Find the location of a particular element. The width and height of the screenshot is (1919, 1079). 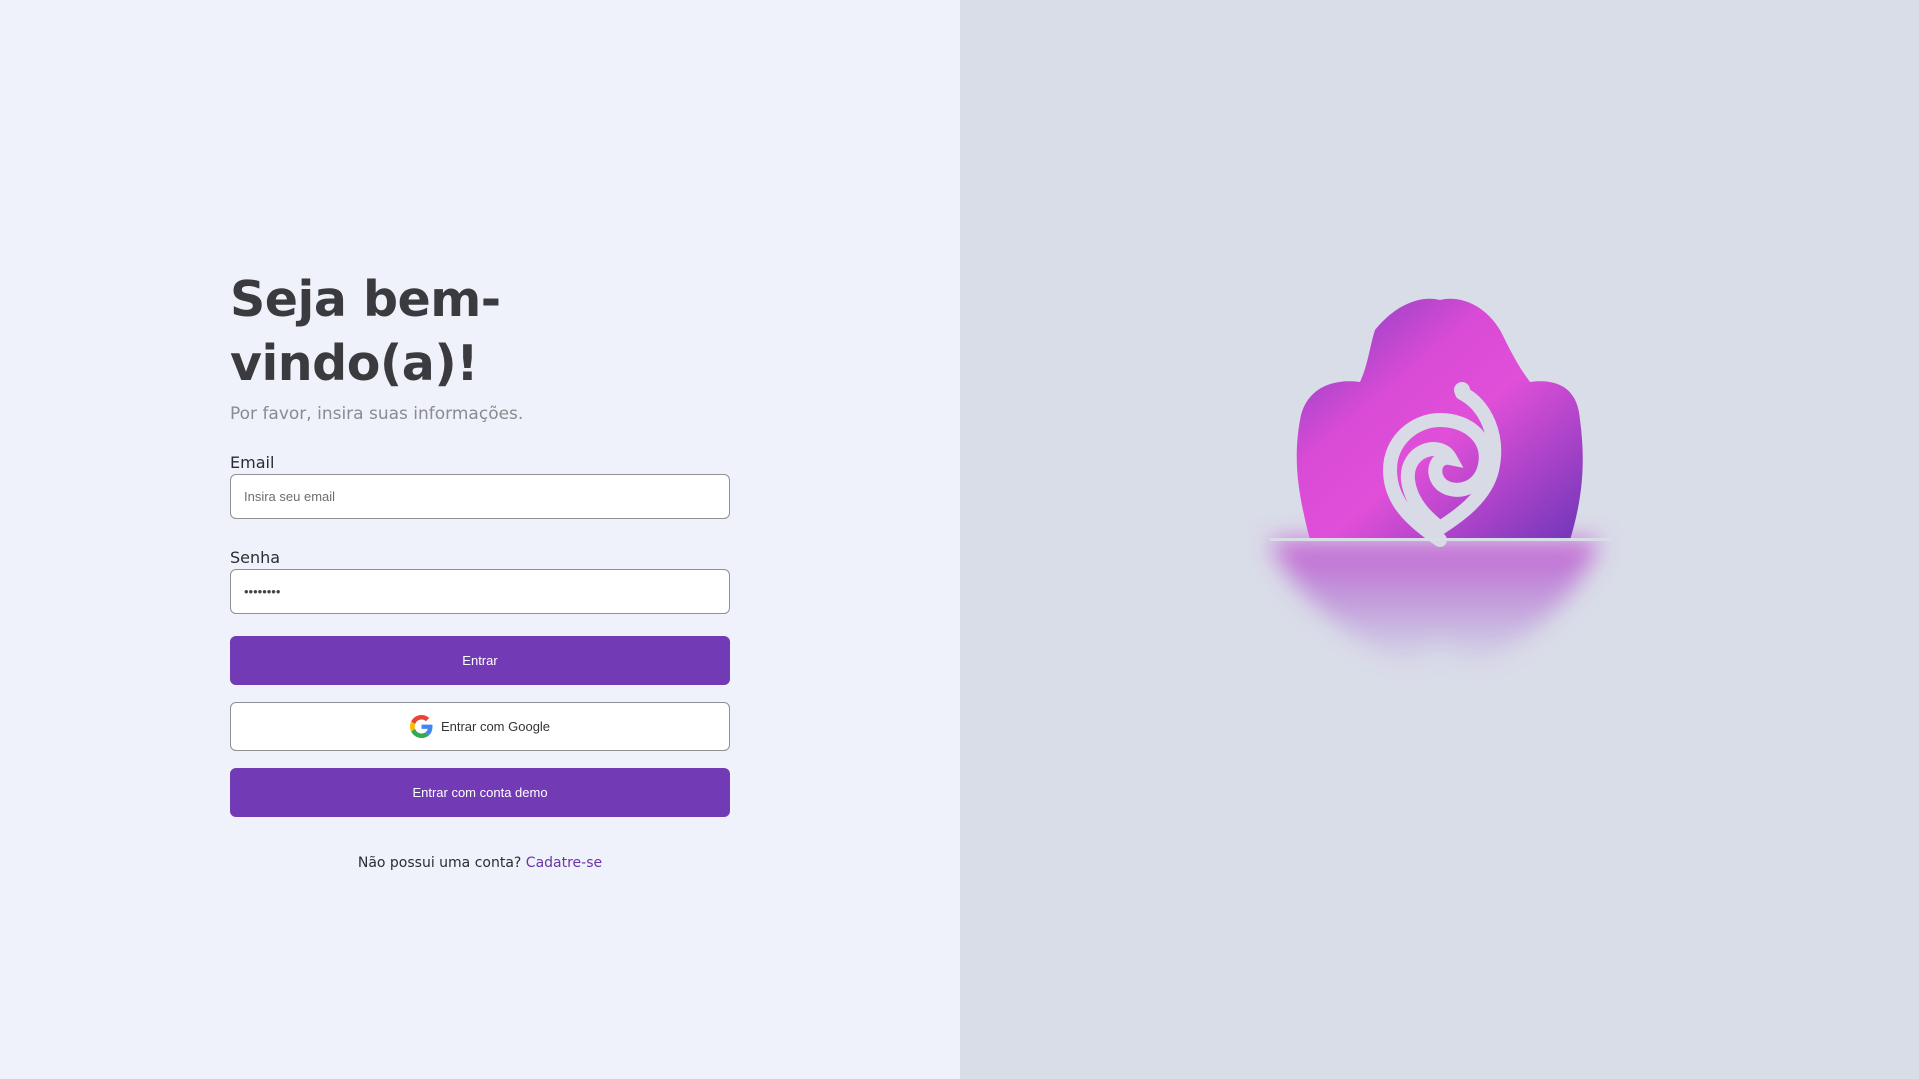

email-input is located at coordinates (480, 496).